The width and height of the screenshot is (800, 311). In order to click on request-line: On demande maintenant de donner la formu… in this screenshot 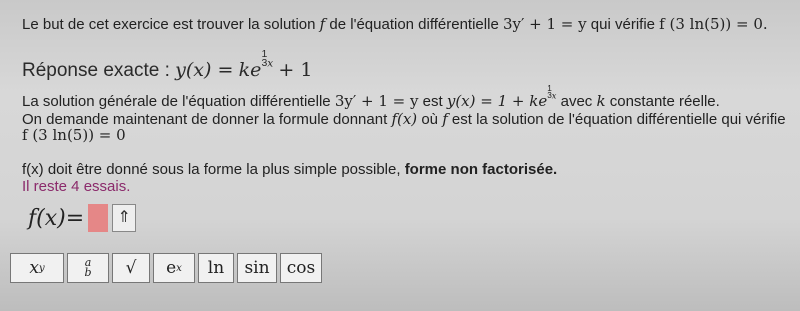, I will do `click(404, 119)`.